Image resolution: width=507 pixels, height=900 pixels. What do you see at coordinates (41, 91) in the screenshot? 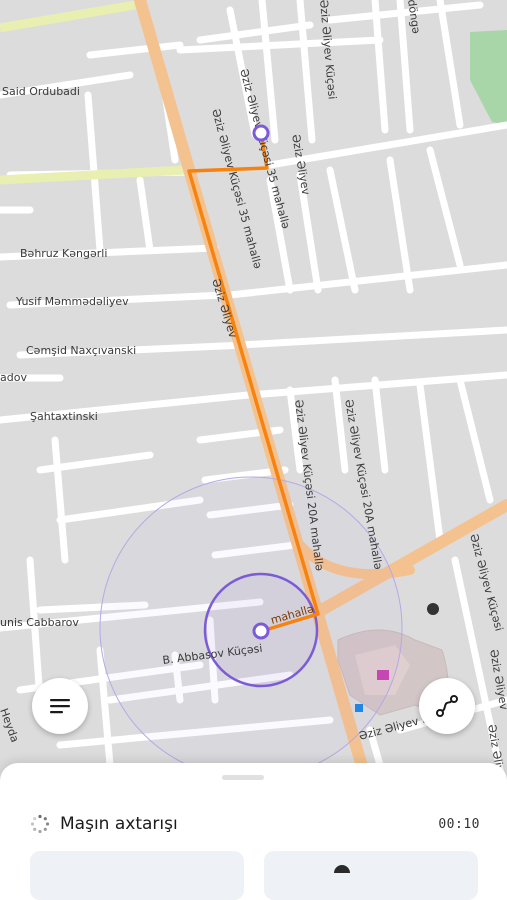
I see `street-label: Said Ordubadi` at bounding box center [41, 91].